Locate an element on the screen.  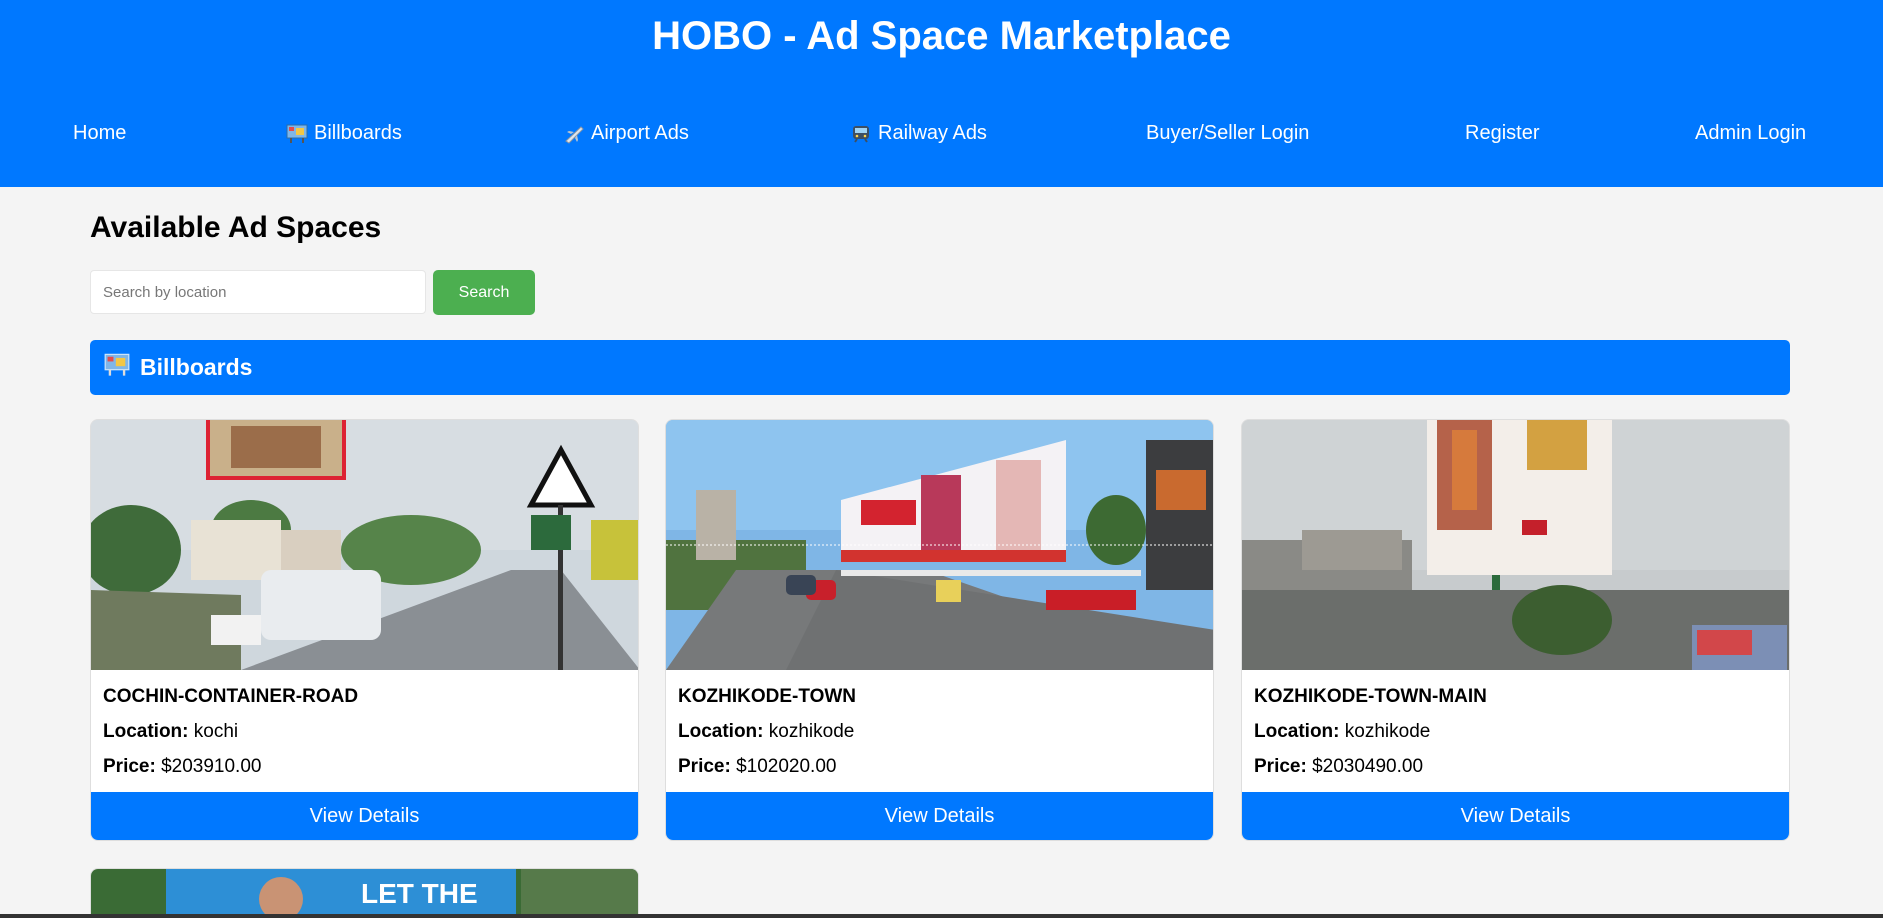
window-bottom-edge is located at coordinates (941, 916).